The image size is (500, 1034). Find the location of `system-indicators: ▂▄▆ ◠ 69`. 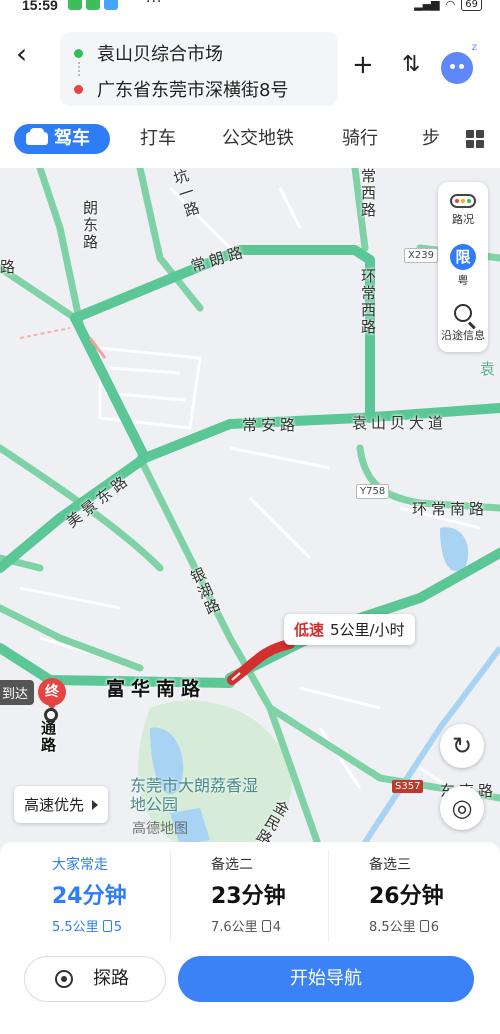

system-indicators: ▂▄▆ ◠ 69 is located at coordinates (448, 5).